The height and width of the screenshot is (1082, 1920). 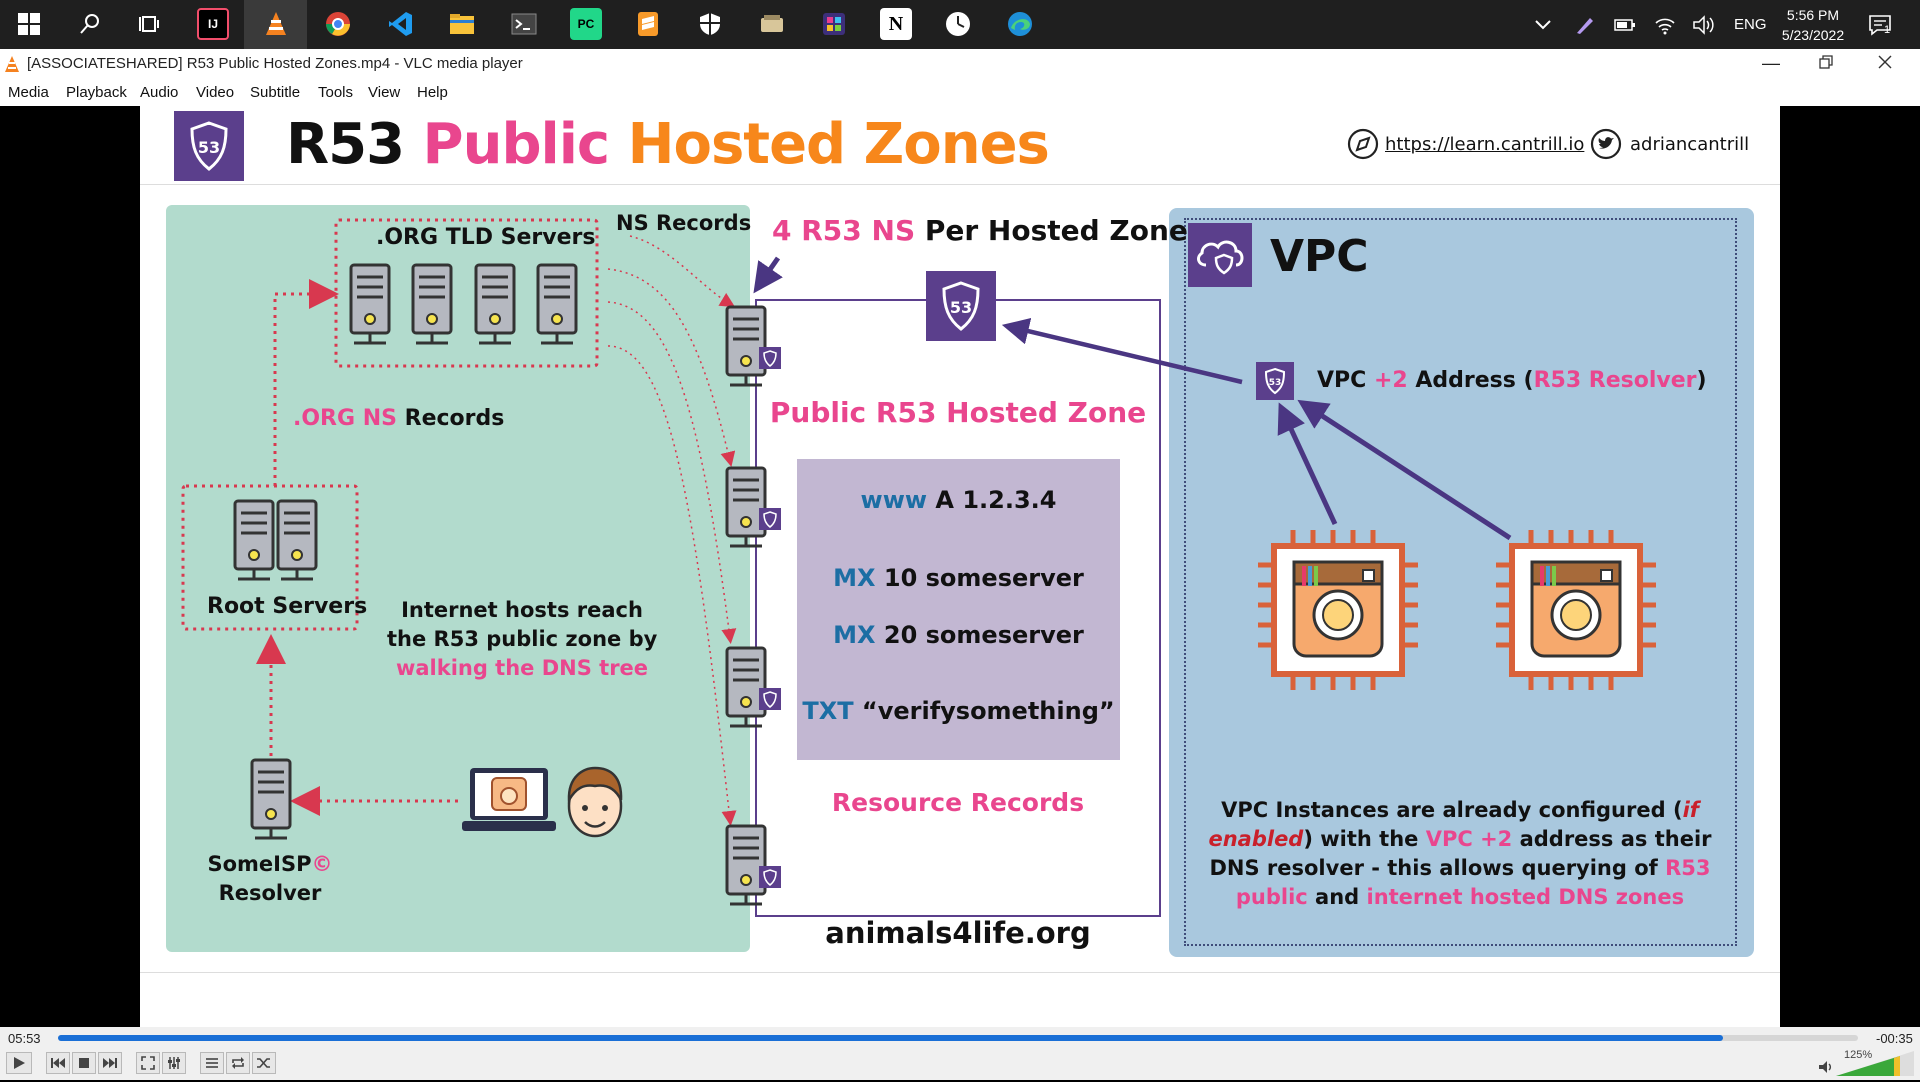 What do you see at coordinates (1275, 383) in the screenshot?
I see `svg-text: 53` at bounding box center [1275, 383].